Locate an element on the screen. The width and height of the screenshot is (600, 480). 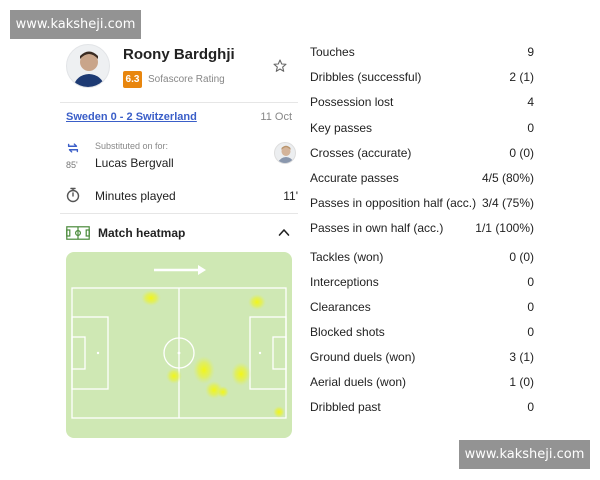
stat-label: Accurate passes is located at coordinates (354, 178).